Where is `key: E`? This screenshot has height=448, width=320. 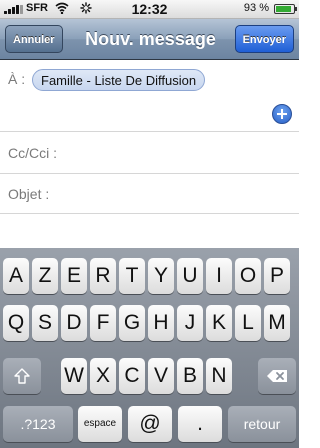
key: E is located at coordinates (74, 276).